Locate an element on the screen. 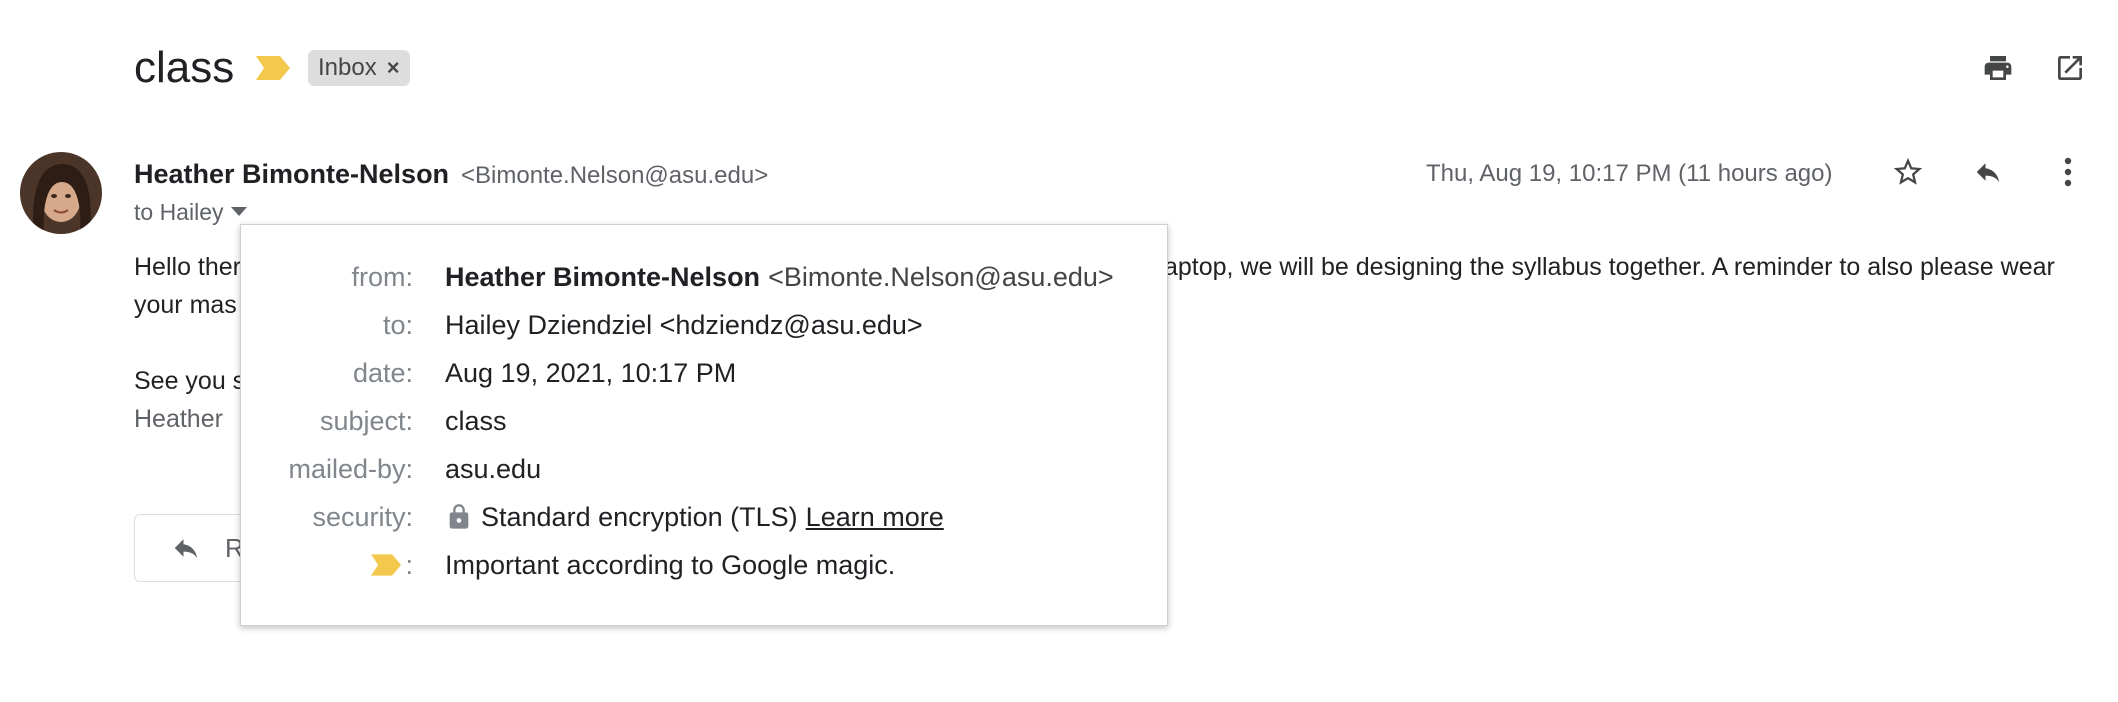 The width and height of the screenshot is (2118, 702). print-icon is located at coordinates (1998, 68).